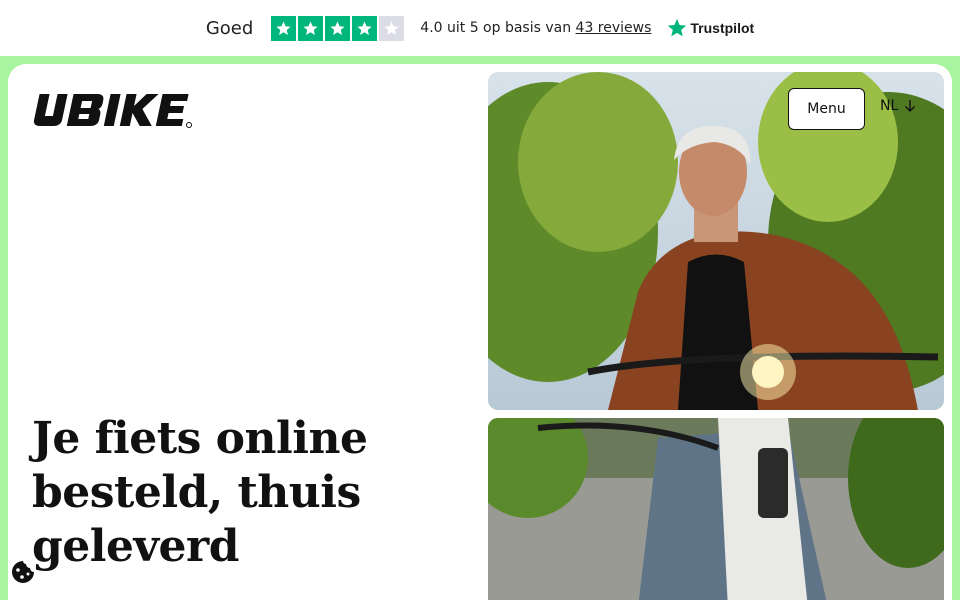 This screenshot has width=960, height=600. What do you see at coordinates (496, 28) in the screenshot?
I see `trustpilot-summary-prefix: 4.0 uit 5 op basis van` at bounding box center [496, 28].